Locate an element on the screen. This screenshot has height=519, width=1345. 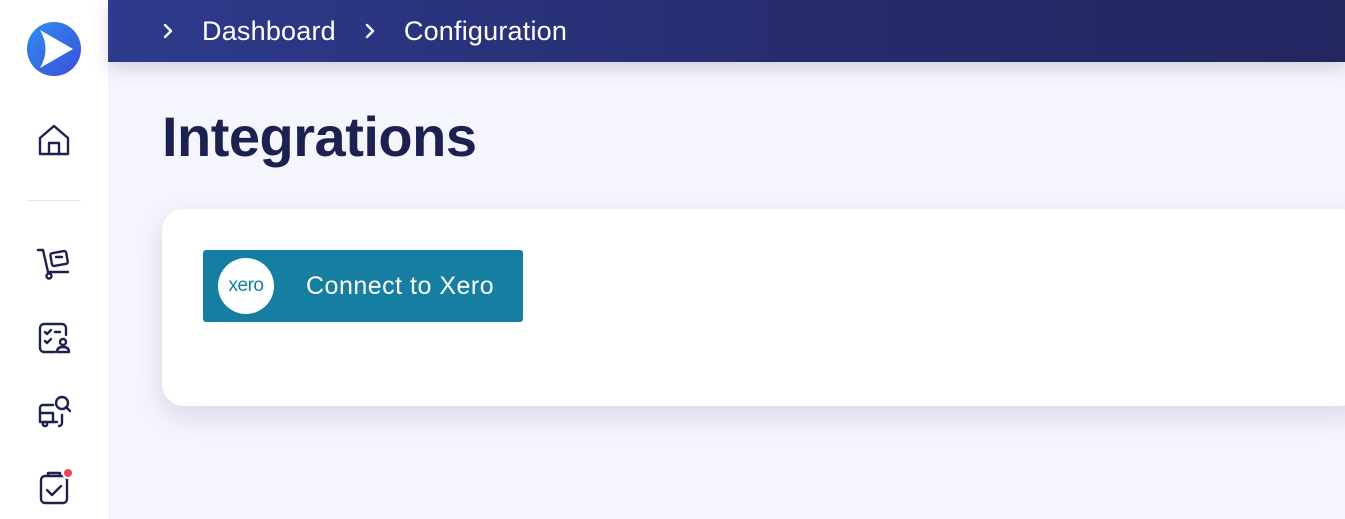
notification-badge is located at coordinates (68, 473).